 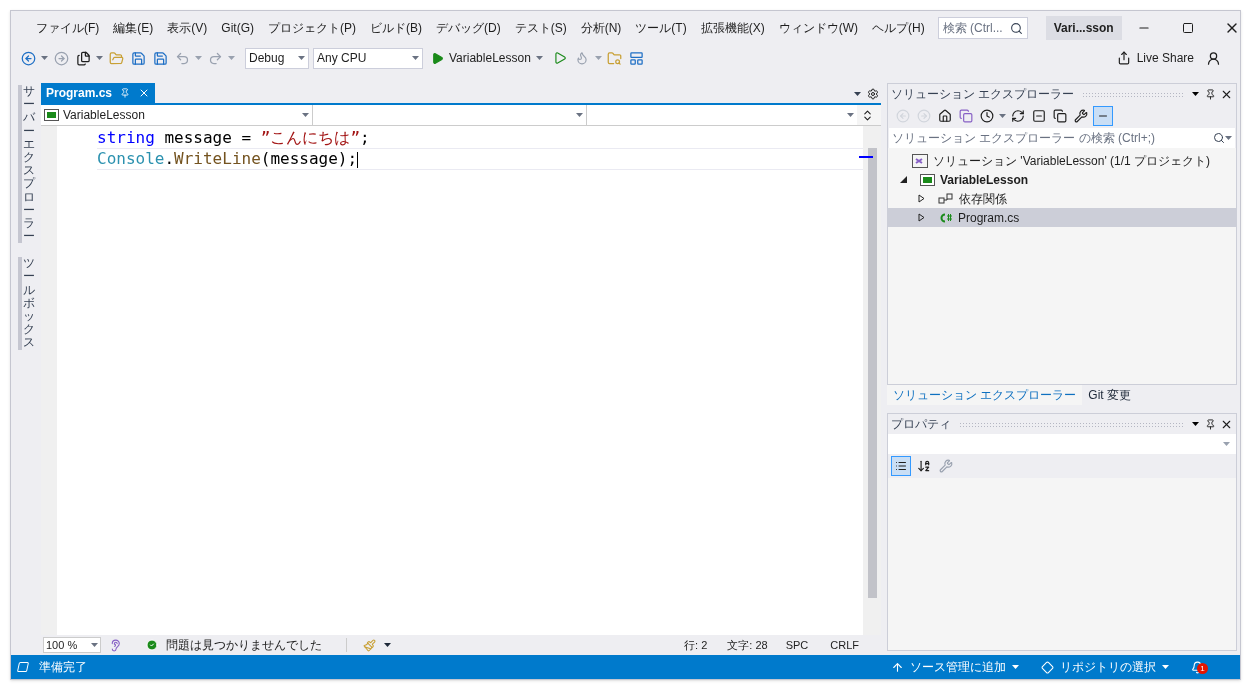 What do you see at coordinates (844, 645) in the screenshot?
I see `line-ending: CRLF` at bounding box center [844, 645].